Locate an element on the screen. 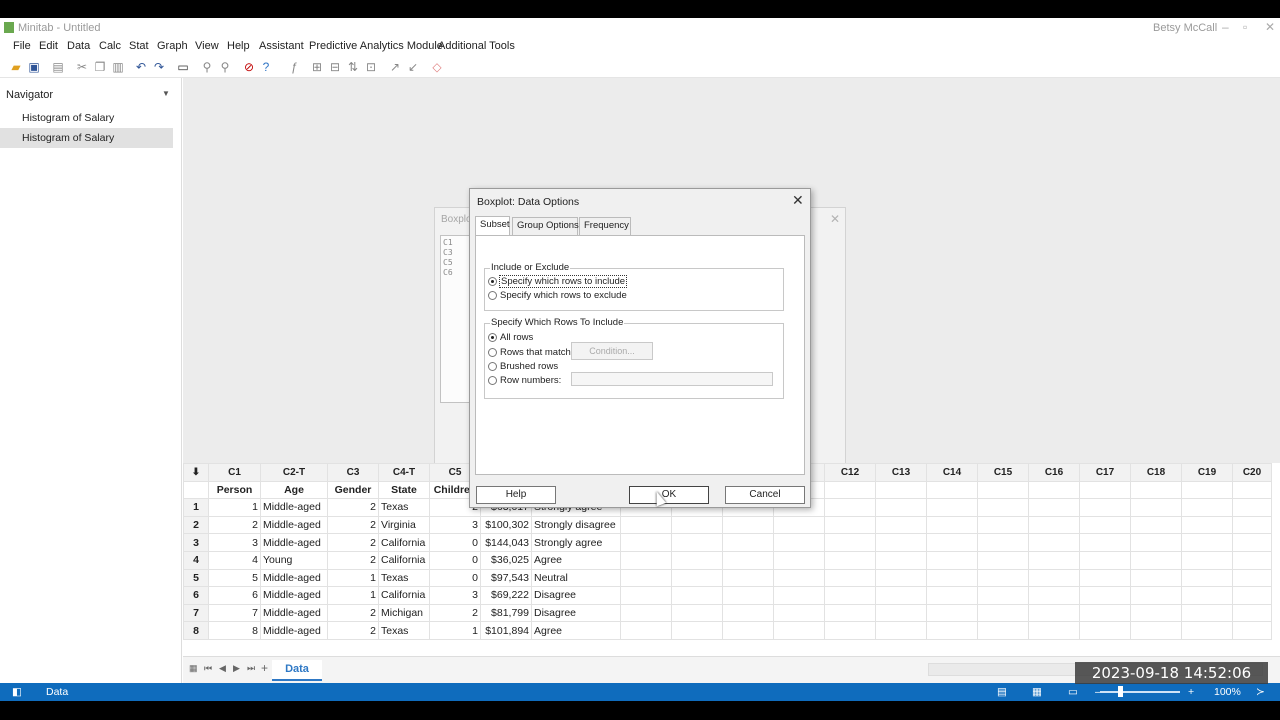 This screenshot has height=720, width=1280. data-cell: $101,894 is located at coordinates (506, 630).